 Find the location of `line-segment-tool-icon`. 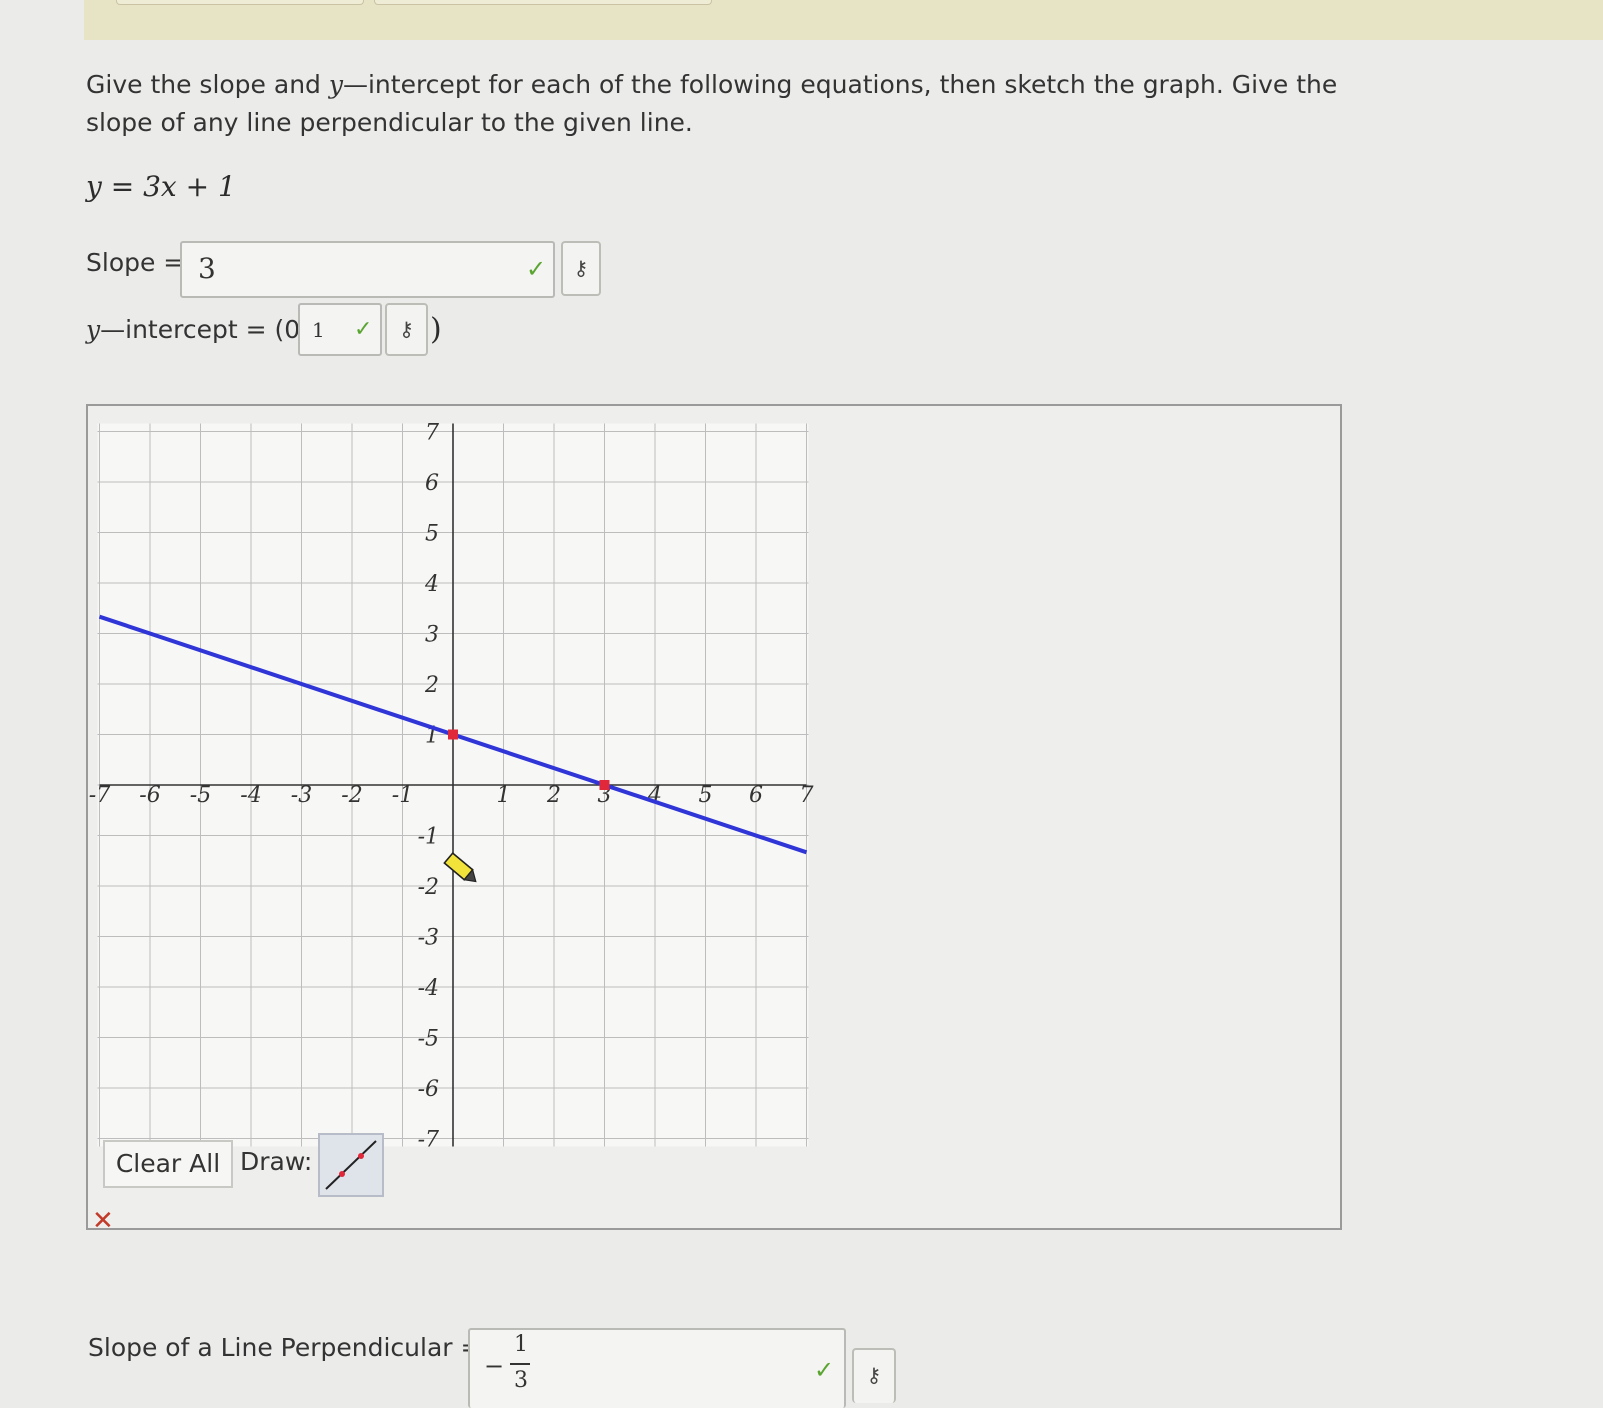

line-segment-tool-icon is located at coordinates (351, 1165).